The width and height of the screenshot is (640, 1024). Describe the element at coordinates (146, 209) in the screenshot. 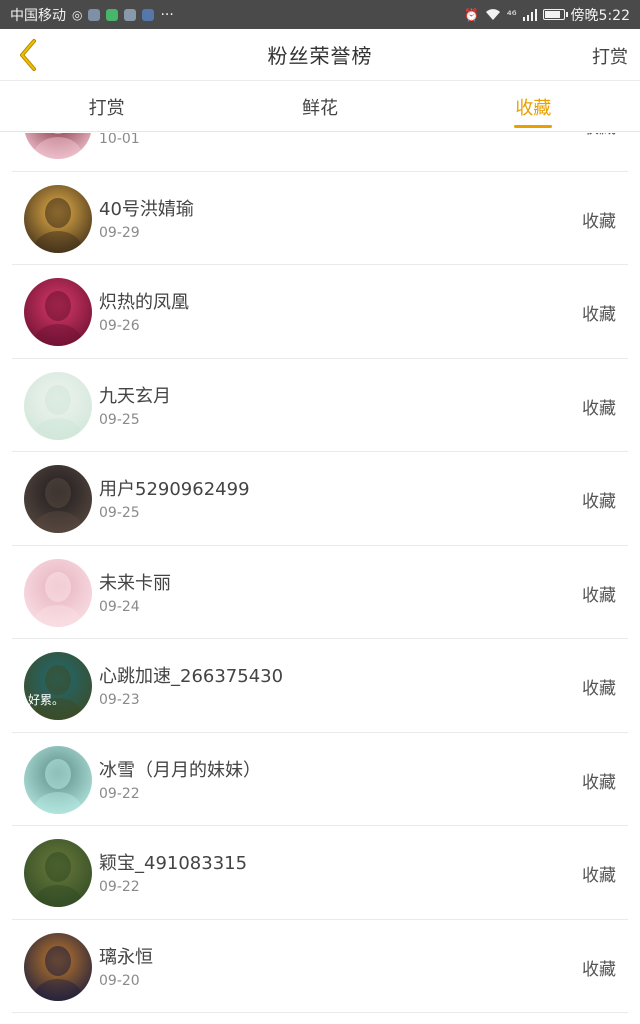

I see `user-name: 40号洪婧瑜` at that location.